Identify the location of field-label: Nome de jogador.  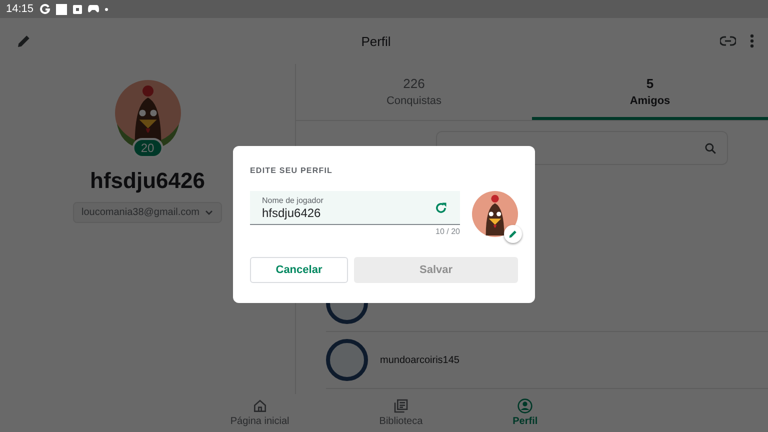
(293, 200).